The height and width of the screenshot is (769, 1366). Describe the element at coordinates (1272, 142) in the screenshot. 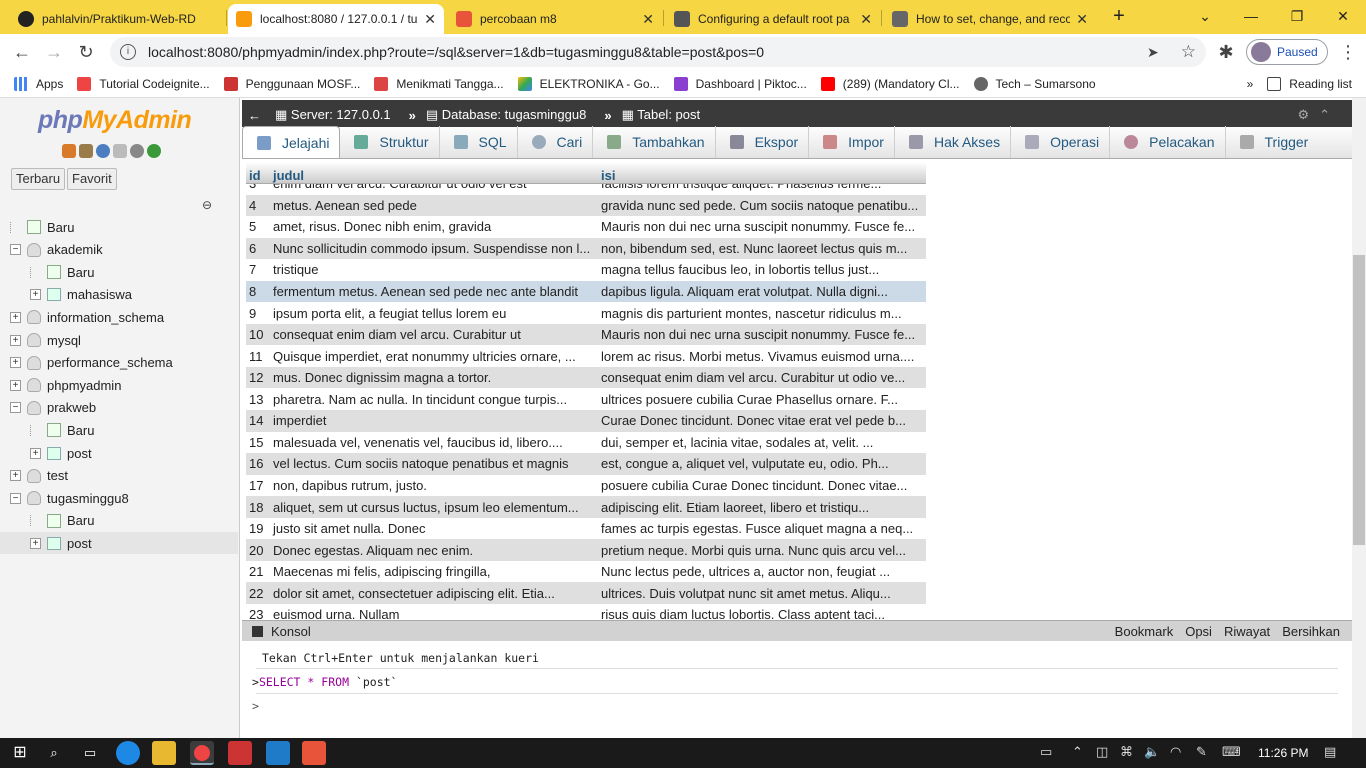

I see `tab-triggers: Trigger` at that location.